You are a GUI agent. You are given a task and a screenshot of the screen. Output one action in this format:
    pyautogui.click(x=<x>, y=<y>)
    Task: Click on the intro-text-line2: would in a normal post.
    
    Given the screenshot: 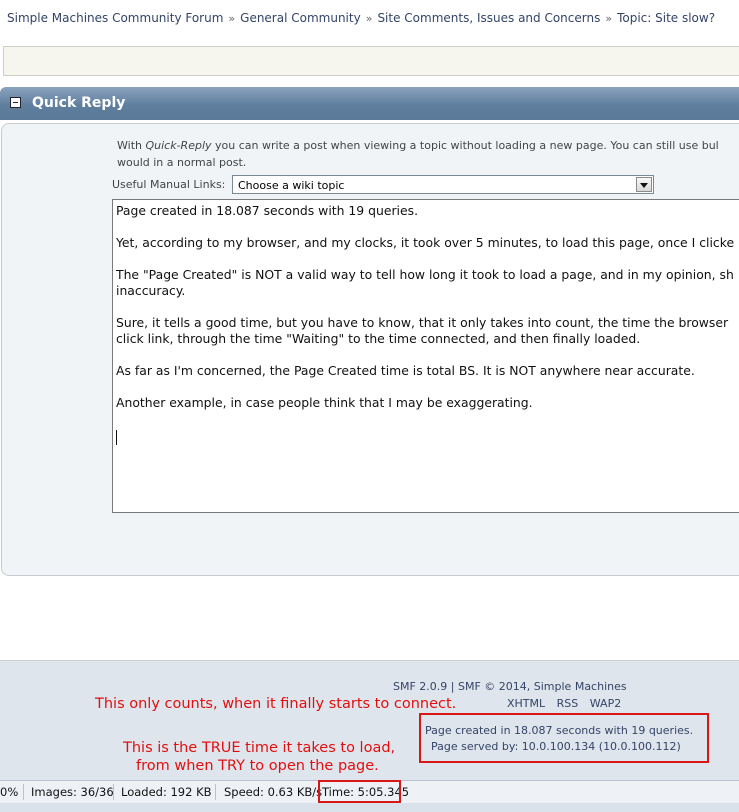 What is the action you would take?
    pyautogui.click(x=182, y=162)
    